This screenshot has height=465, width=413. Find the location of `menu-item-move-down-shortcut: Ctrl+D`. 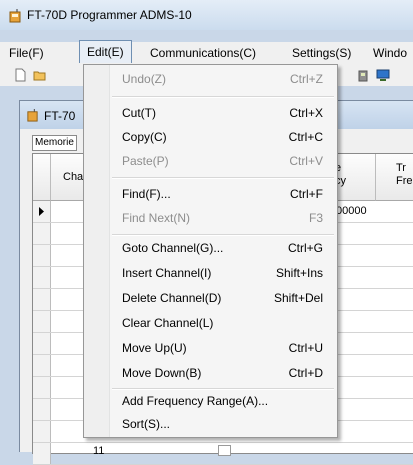

menu-item-move-down-shortcut: Ctrl+D is located at coordinates (305, 373).